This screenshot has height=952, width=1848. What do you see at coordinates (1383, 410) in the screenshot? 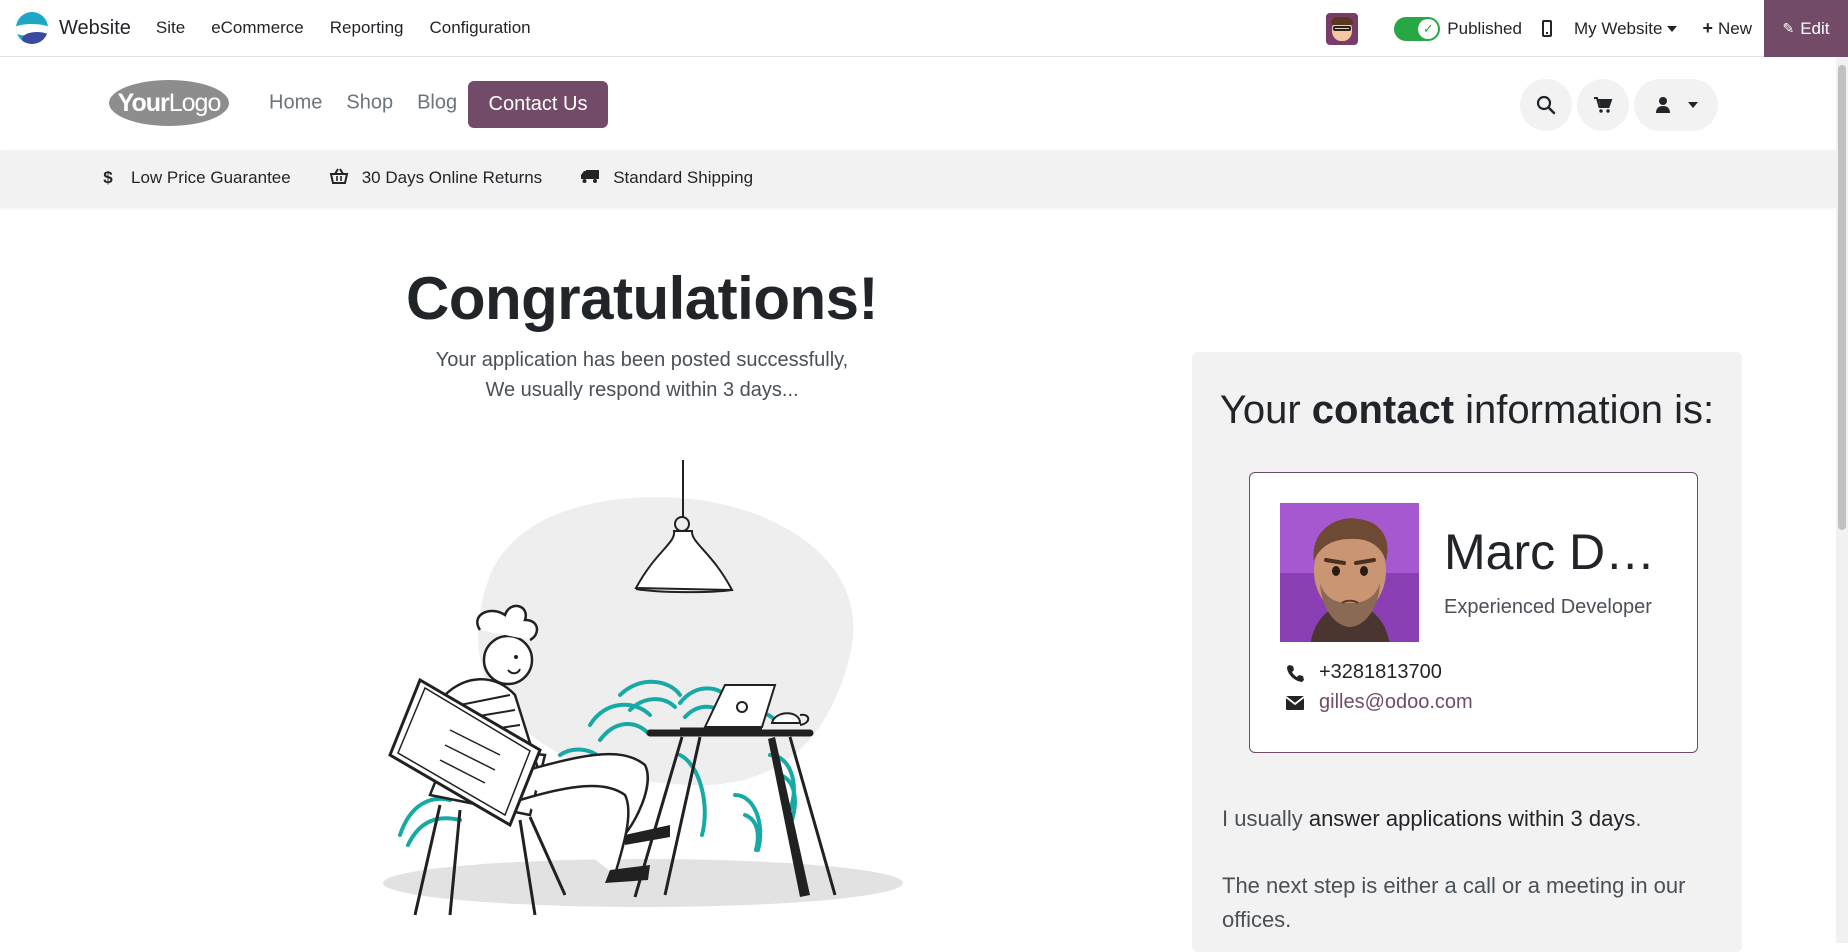
I see `title-bold: contact` at bounding box center [1383, 410].